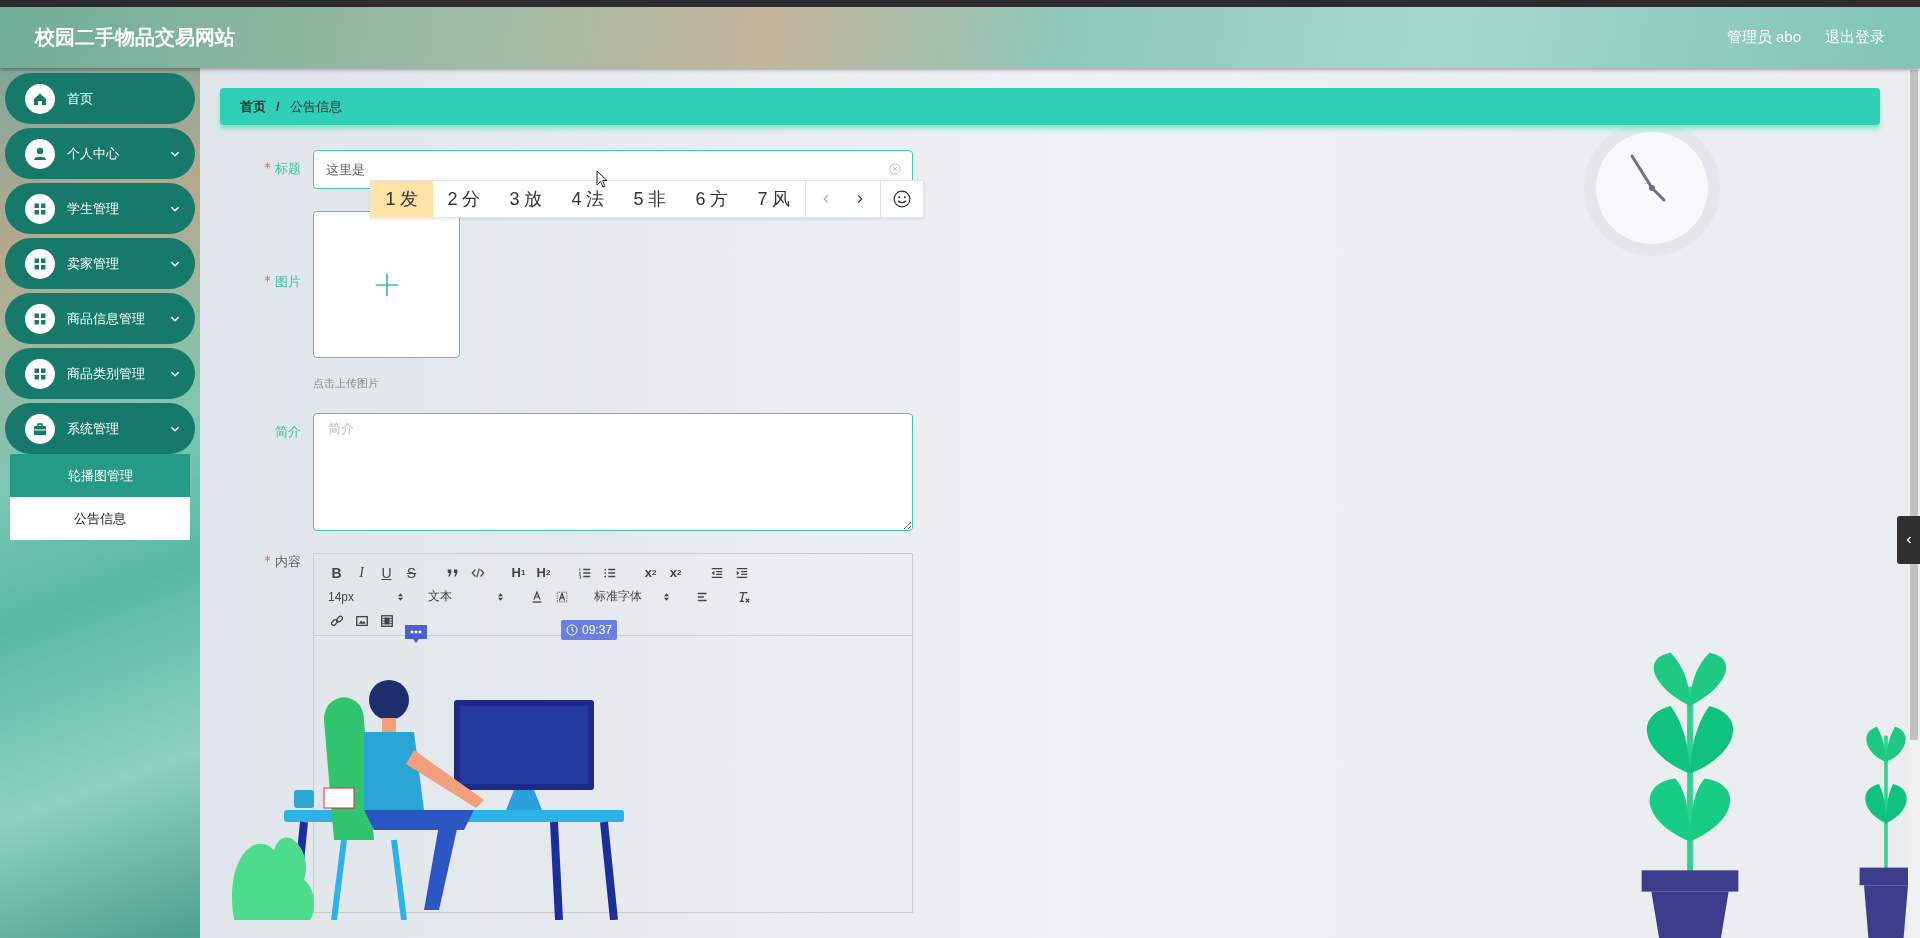 The width and height of the screenshot is (1920, 938). Describe the element at coordinates (40, 153) in the screenshot. I see `user-icon` at that location.